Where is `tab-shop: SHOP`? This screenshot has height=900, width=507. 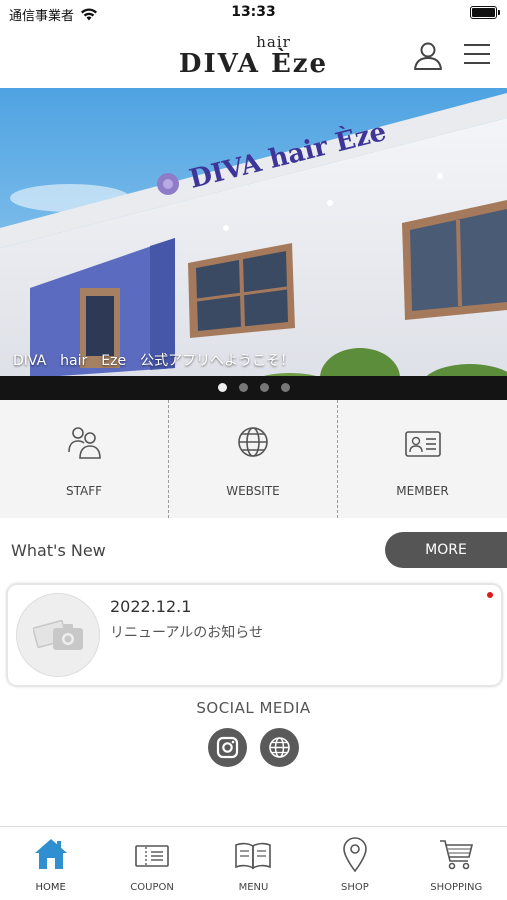 tab-shop: SHOP is located at coordinates (354, 863).